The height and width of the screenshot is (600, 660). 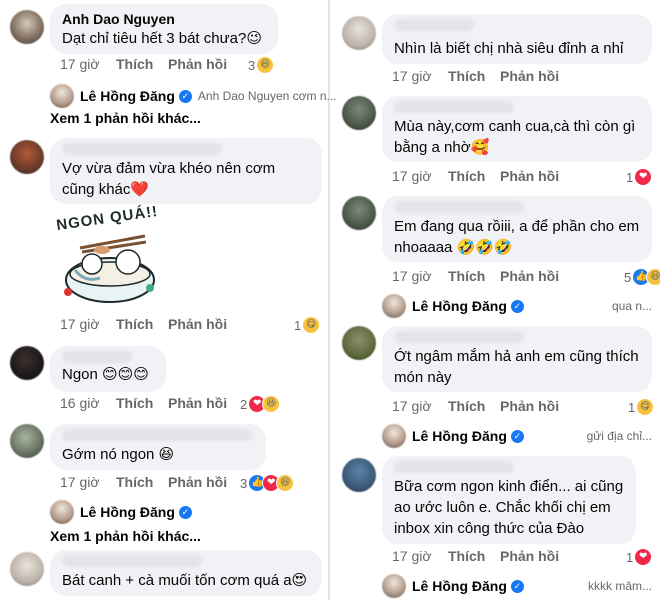 What do you see at coordinates (285, 483) in the screenshot?
I see `haha-icon: 😆` at bounding box center [285, 483].